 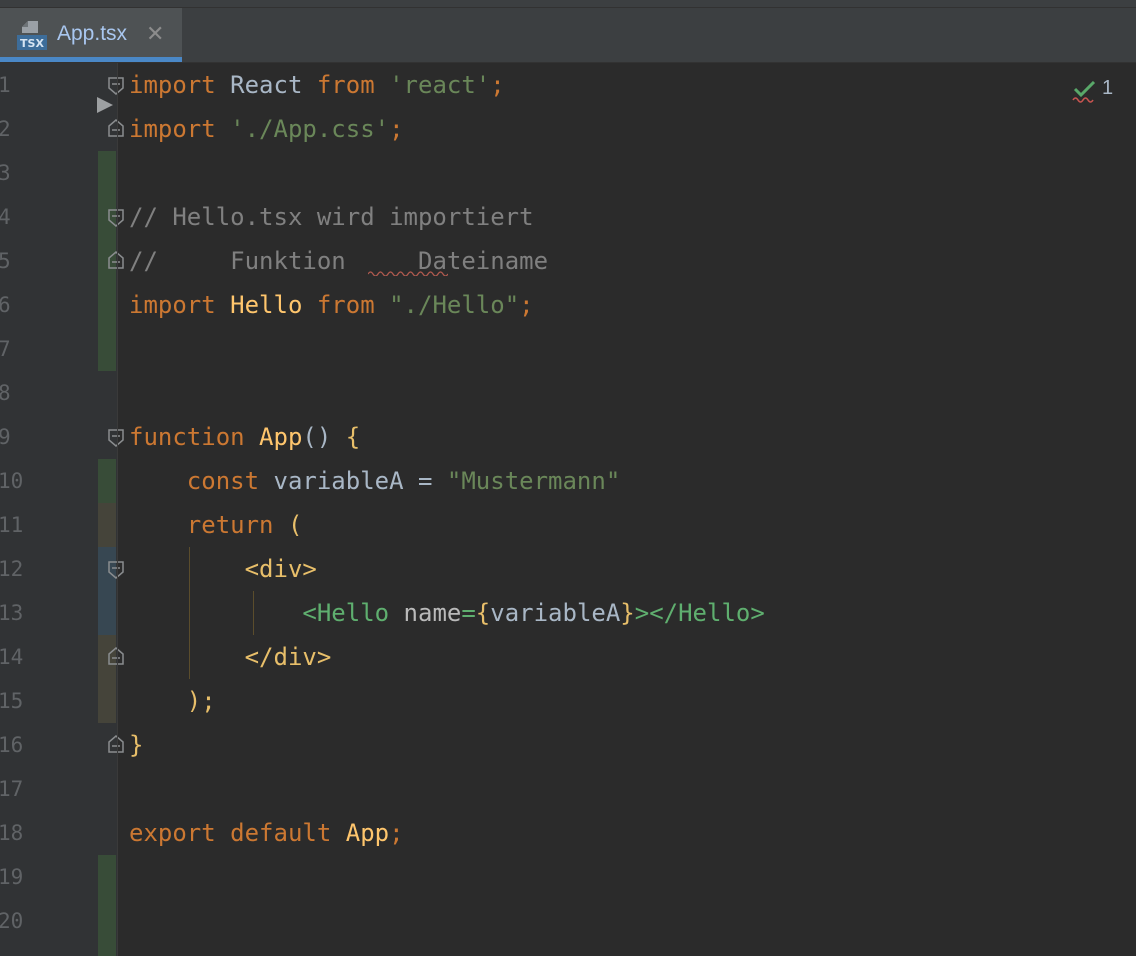 What do you see at coordinates (446, 613) in the screenshot?
I see `code-line-13: <Hello name={variableA}></Hello>` at bounding box center [446, 613].